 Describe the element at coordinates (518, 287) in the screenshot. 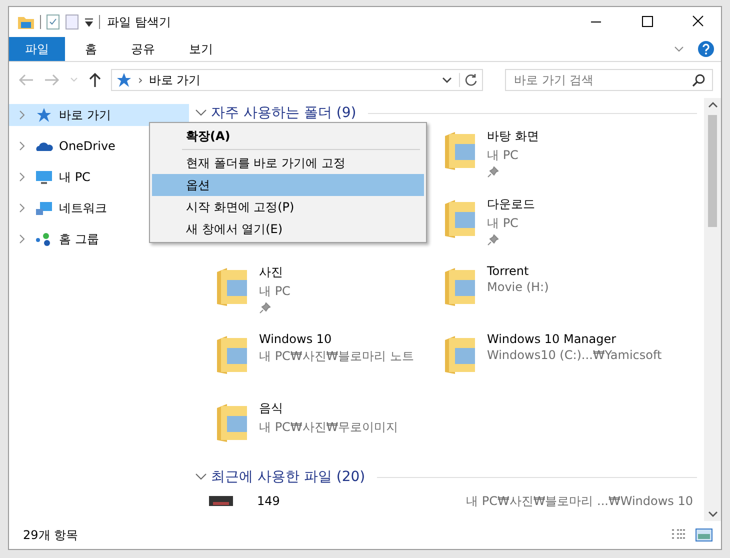

I see `folder-location: Movie (H:)` at that location.